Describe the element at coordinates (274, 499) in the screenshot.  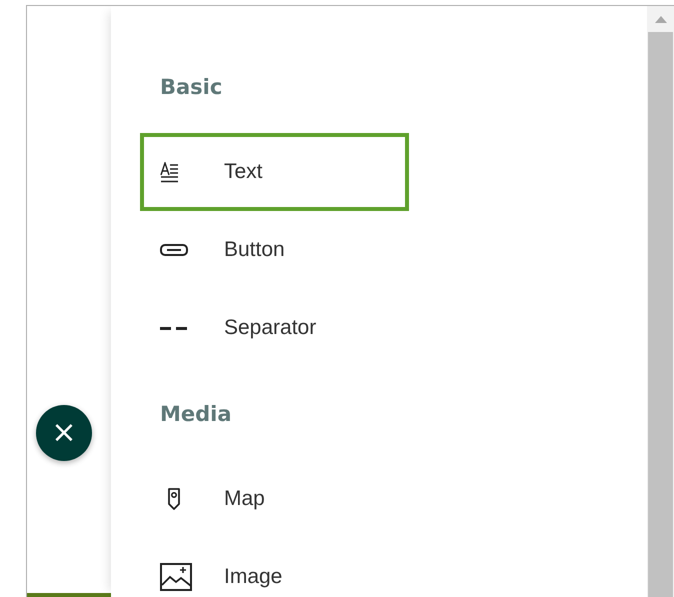
I see `element-item: Map` at that location.